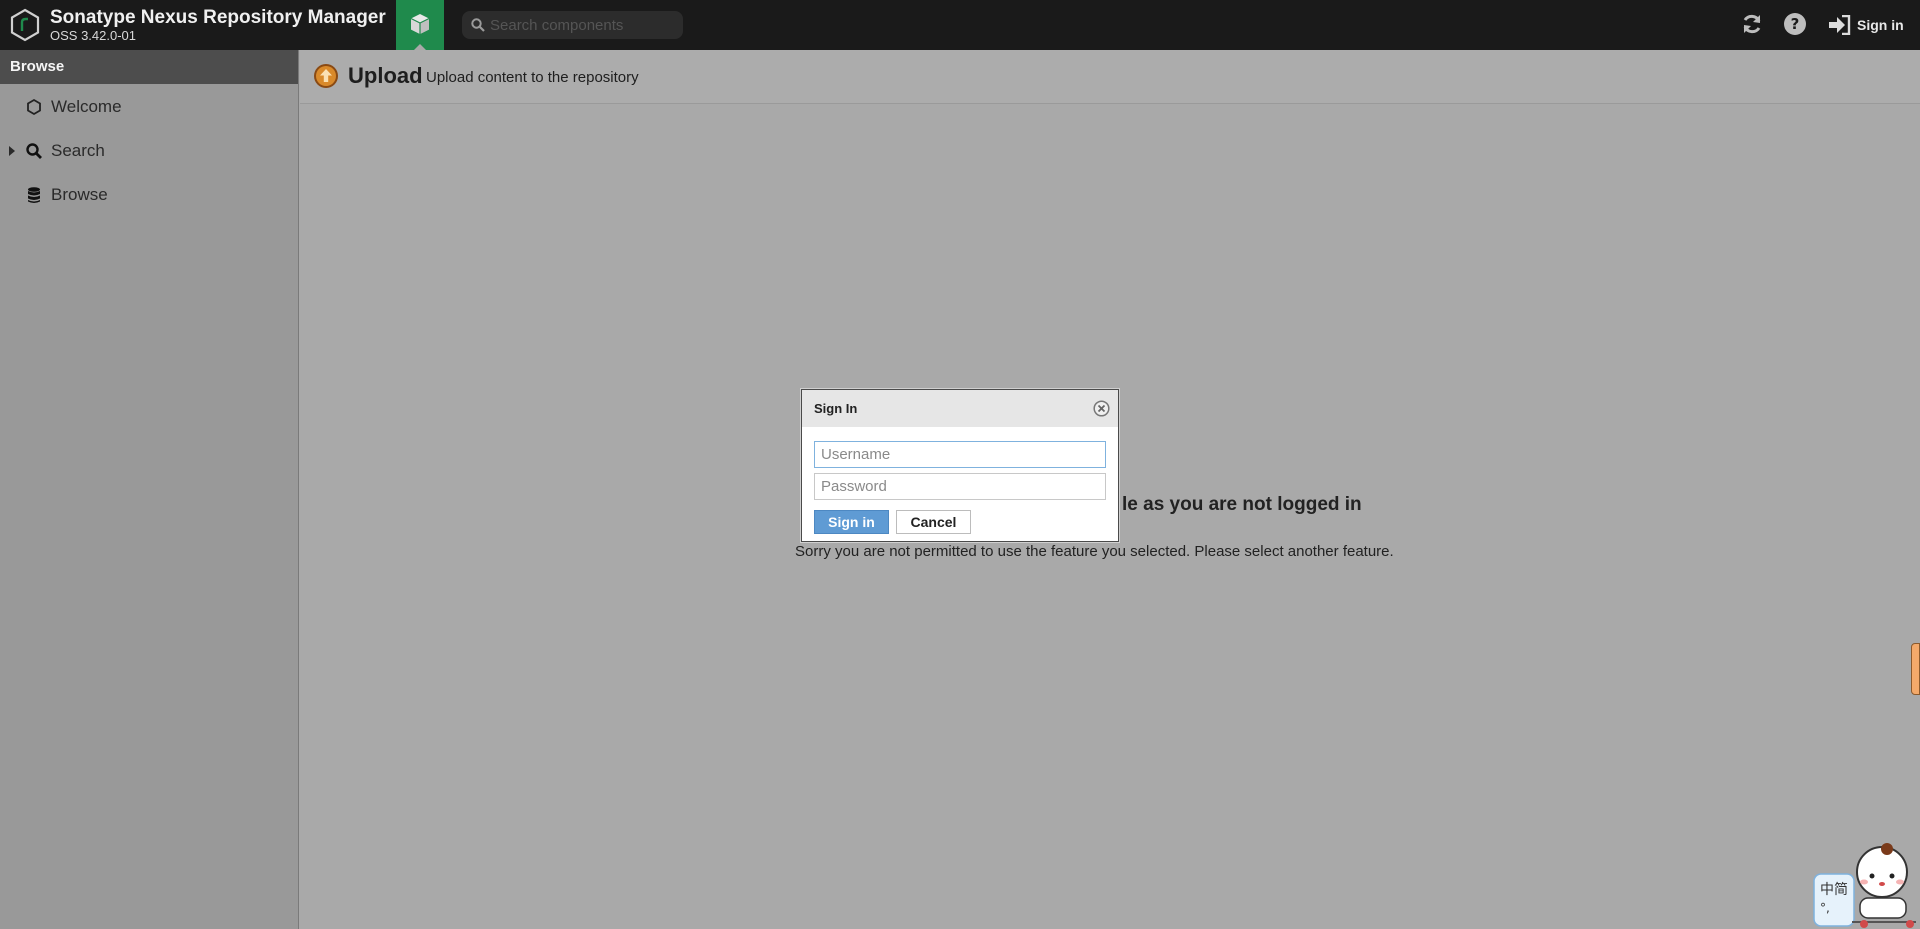 The image size is (1920, 929). Describe the element at coordinates (532, 77) in the screenshot. I see `page-subtitle: Upload content to the repository` at that location.